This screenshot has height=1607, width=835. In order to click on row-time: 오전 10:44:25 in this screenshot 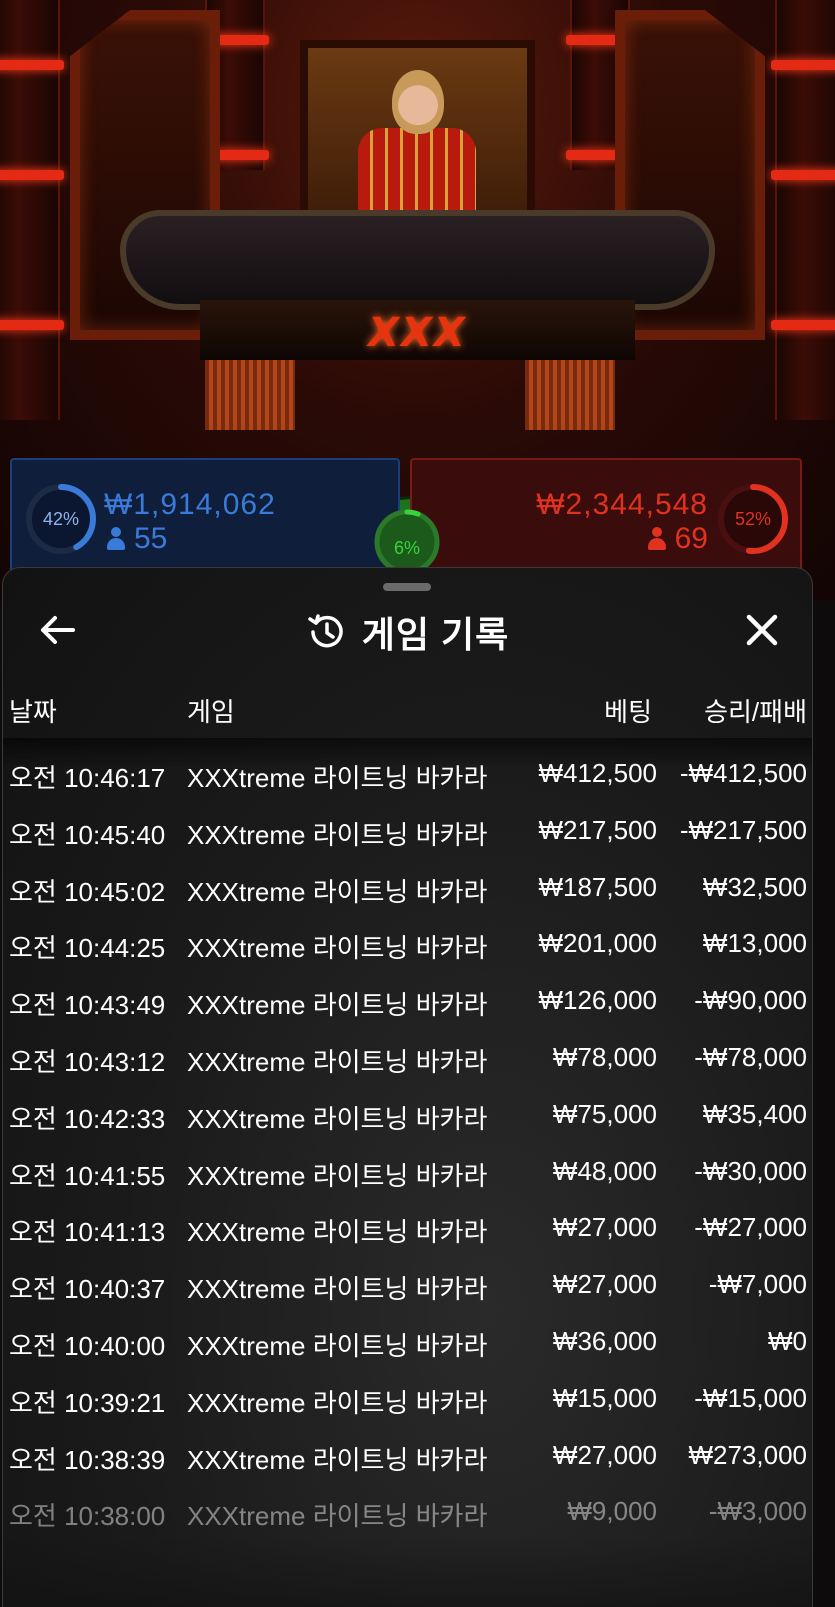, I will do `click(87, 948)`.